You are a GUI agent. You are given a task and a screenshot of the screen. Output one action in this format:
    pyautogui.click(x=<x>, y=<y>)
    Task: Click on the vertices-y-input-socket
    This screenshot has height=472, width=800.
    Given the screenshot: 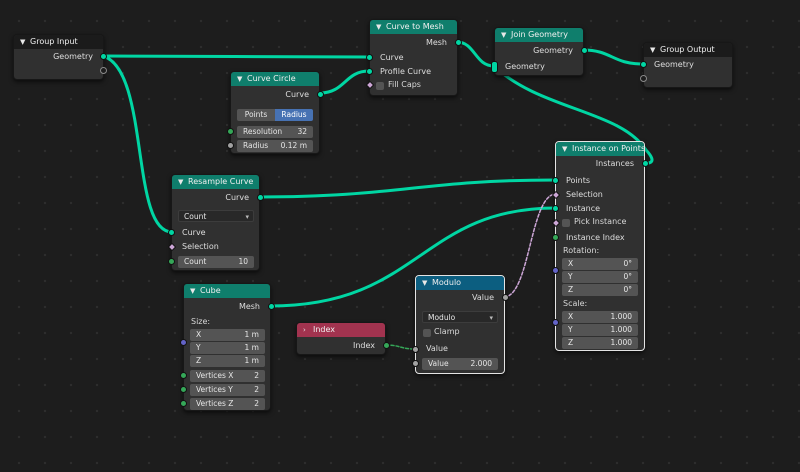 What is the action you would take?
    pyautogui.click(x=183, y=389)
    